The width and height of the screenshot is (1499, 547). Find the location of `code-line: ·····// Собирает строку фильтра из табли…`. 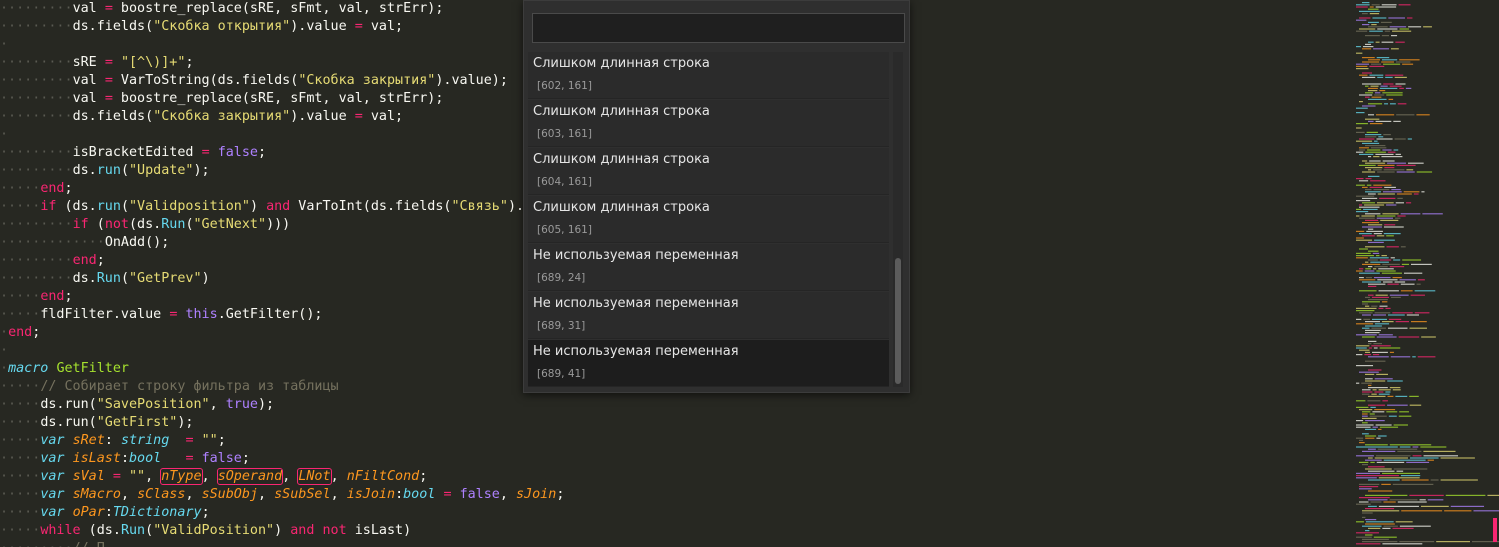

code-line: ·····// Собирает строку фильтра из табли… is located at coordinates (169, 387).